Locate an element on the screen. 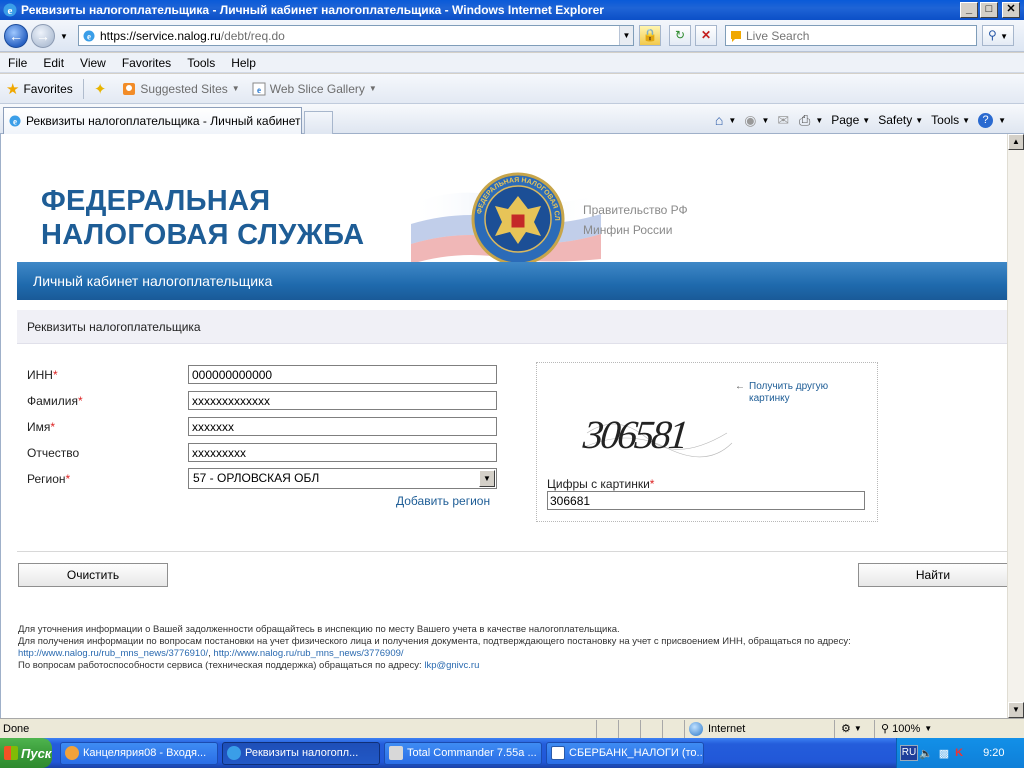  printer-icon: ⎙ is located at coordinates (805, 119).